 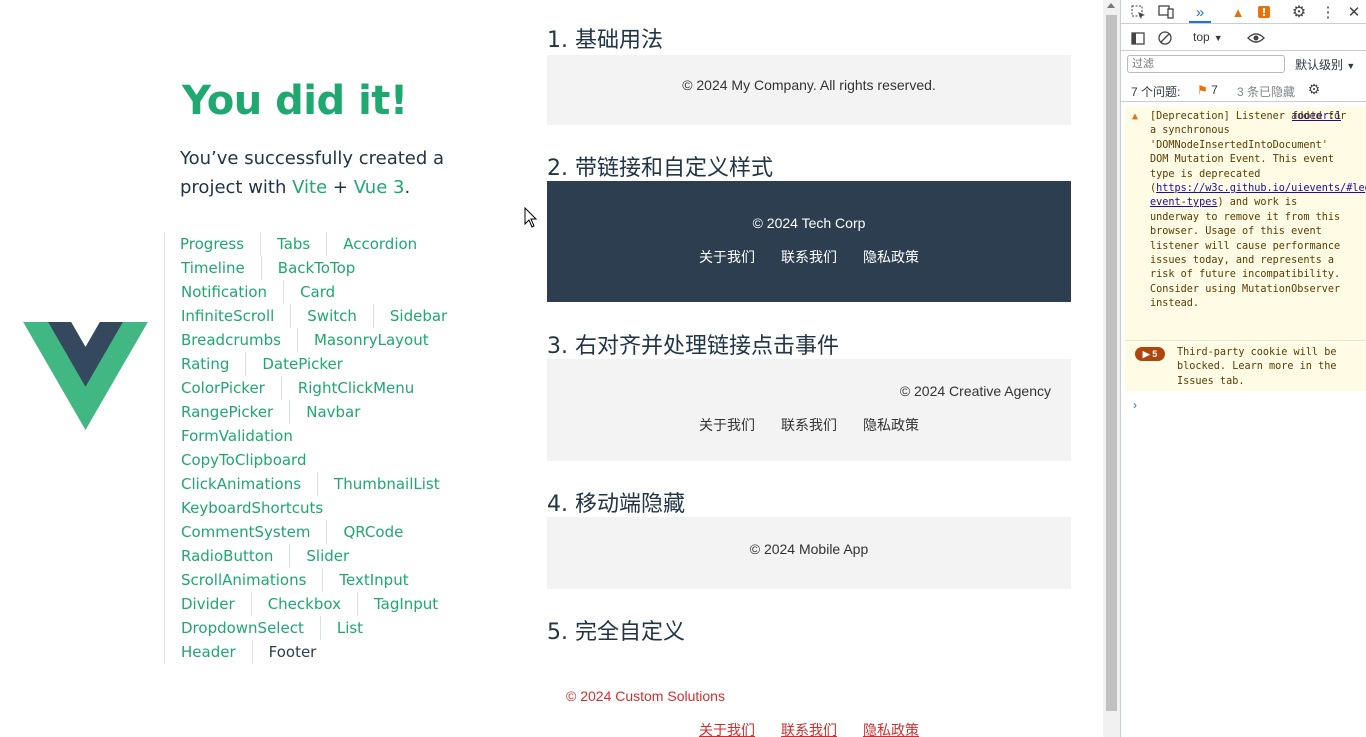 I want to click on nav-row: RadioButton Slider, so click(x=309, y=556).